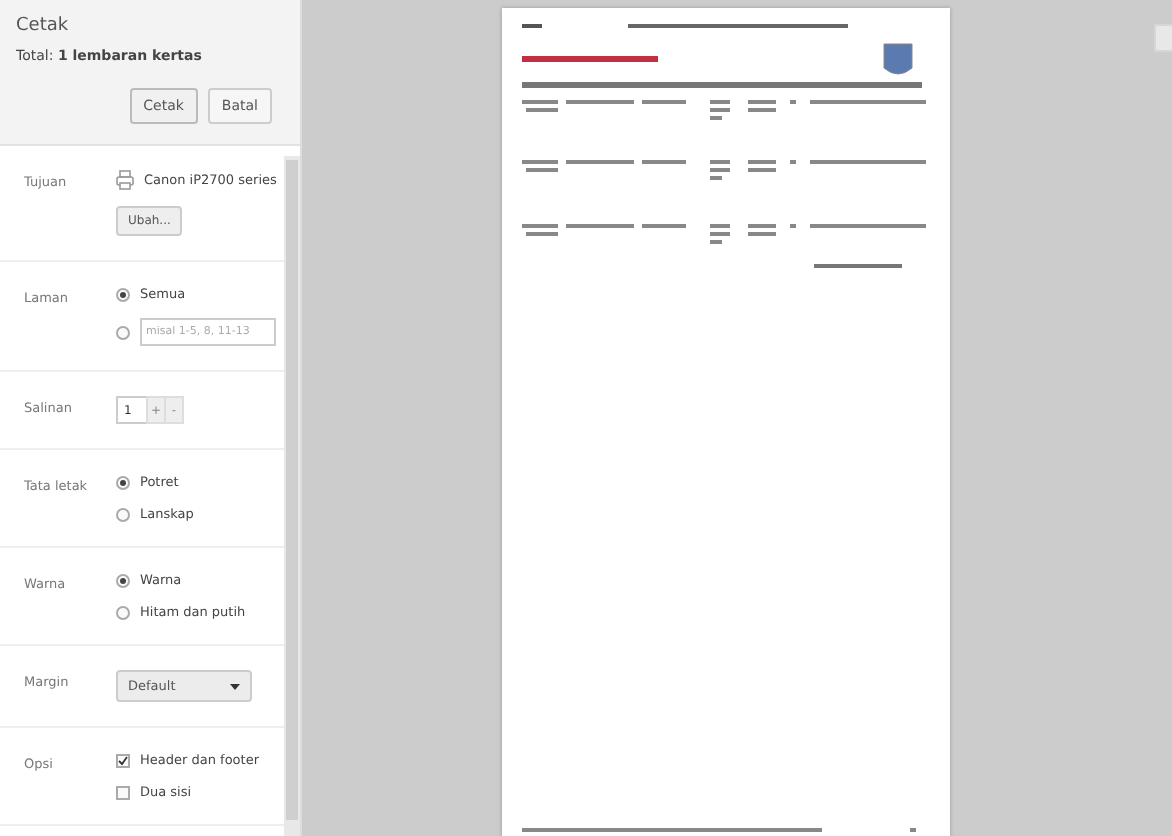 The width and height of the screenshot is (1172, 836). What do you see at coordinates (1163, 38) in the screenshot?
I see `zoom-tab` at bounding box center [1163, 38].